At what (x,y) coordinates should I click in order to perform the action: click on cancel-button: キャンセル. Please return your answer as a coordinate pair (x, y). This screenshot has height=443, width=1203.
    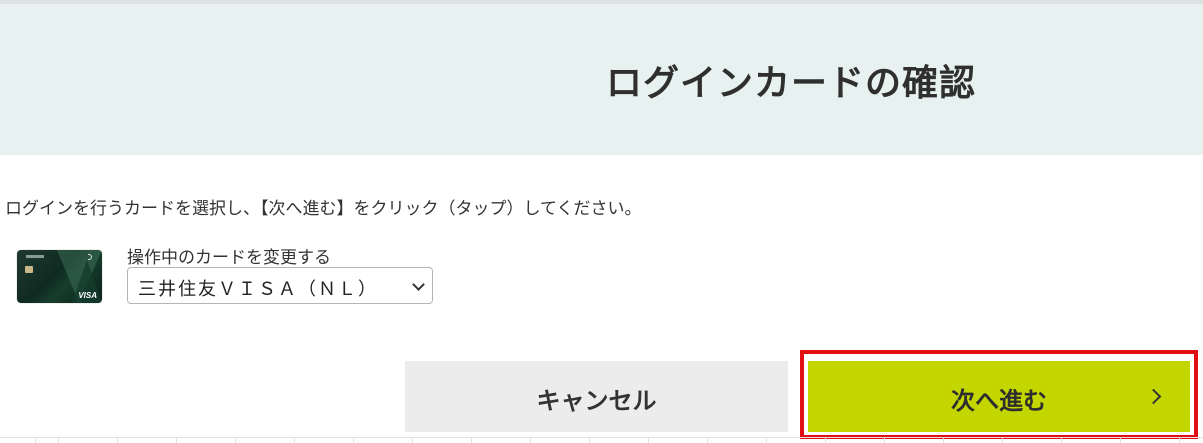
    Looking at the image, I should click on (596, 396).